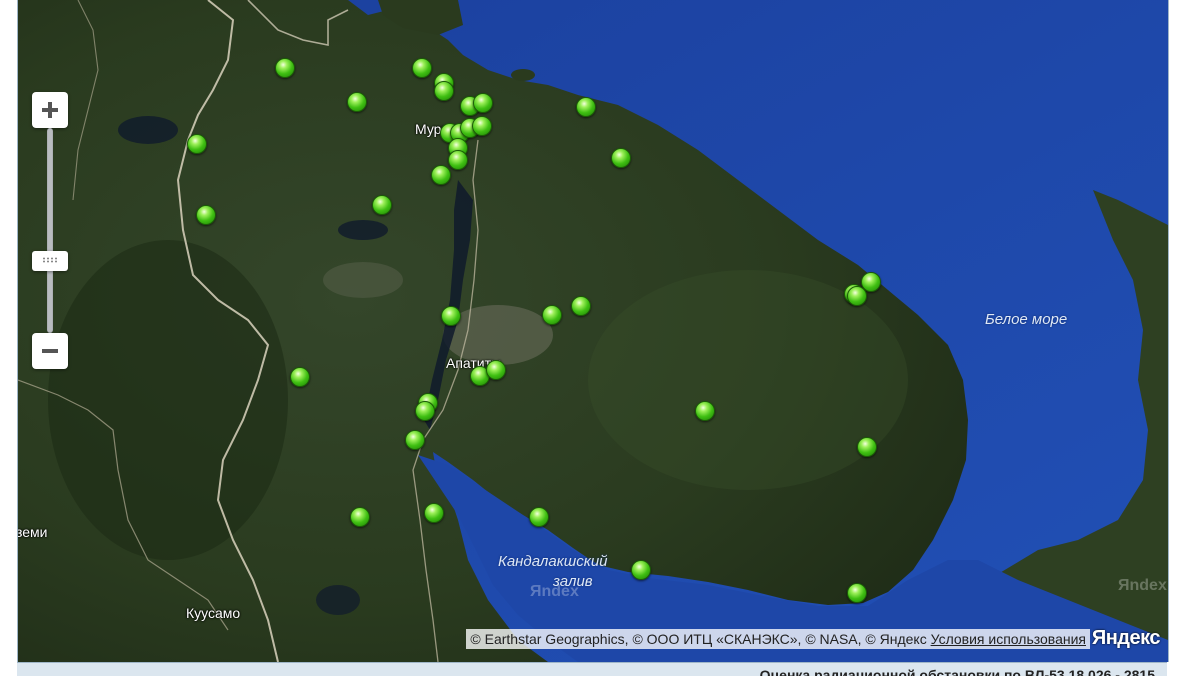  I want to click on zoom-out-button, so click(50, 351).